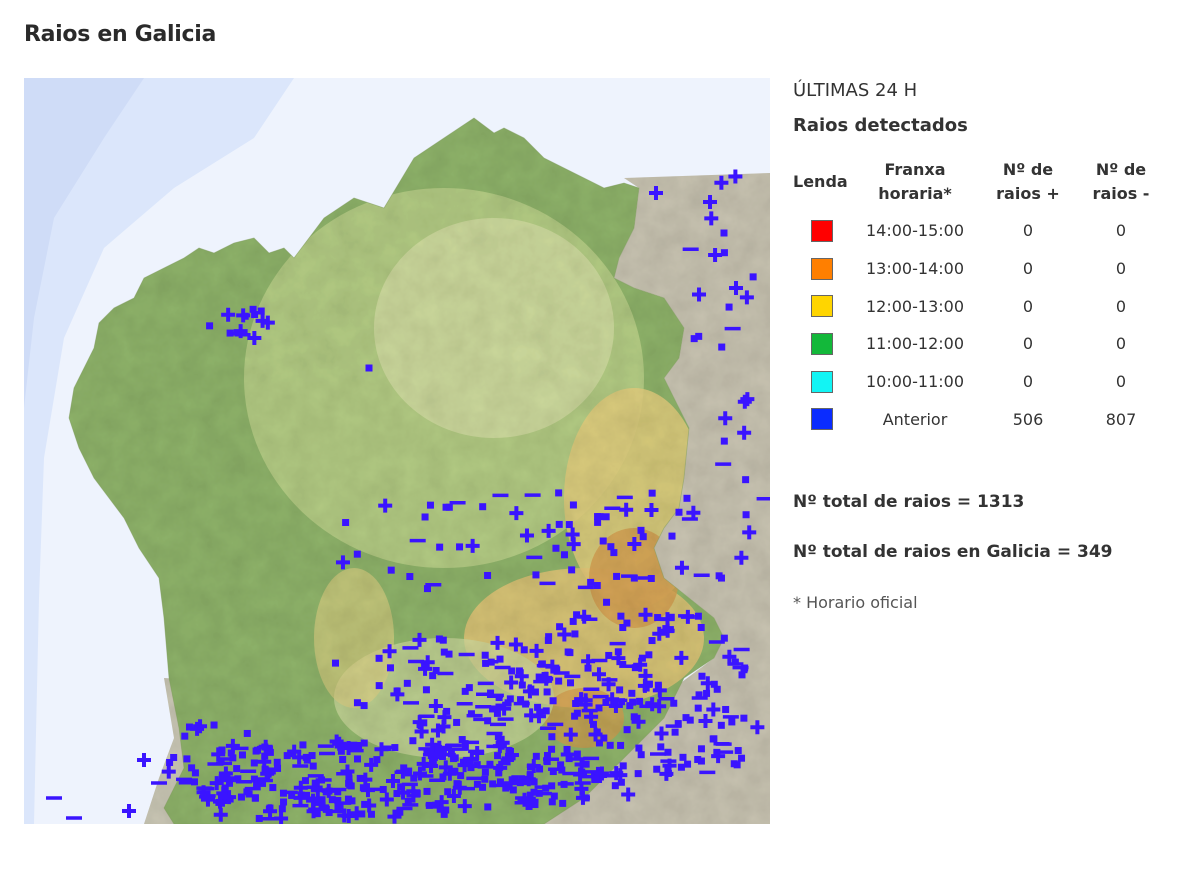  Describe the element at coordinates (1028, 419) in the screenshot. I see `positive-count: 506` at that location.